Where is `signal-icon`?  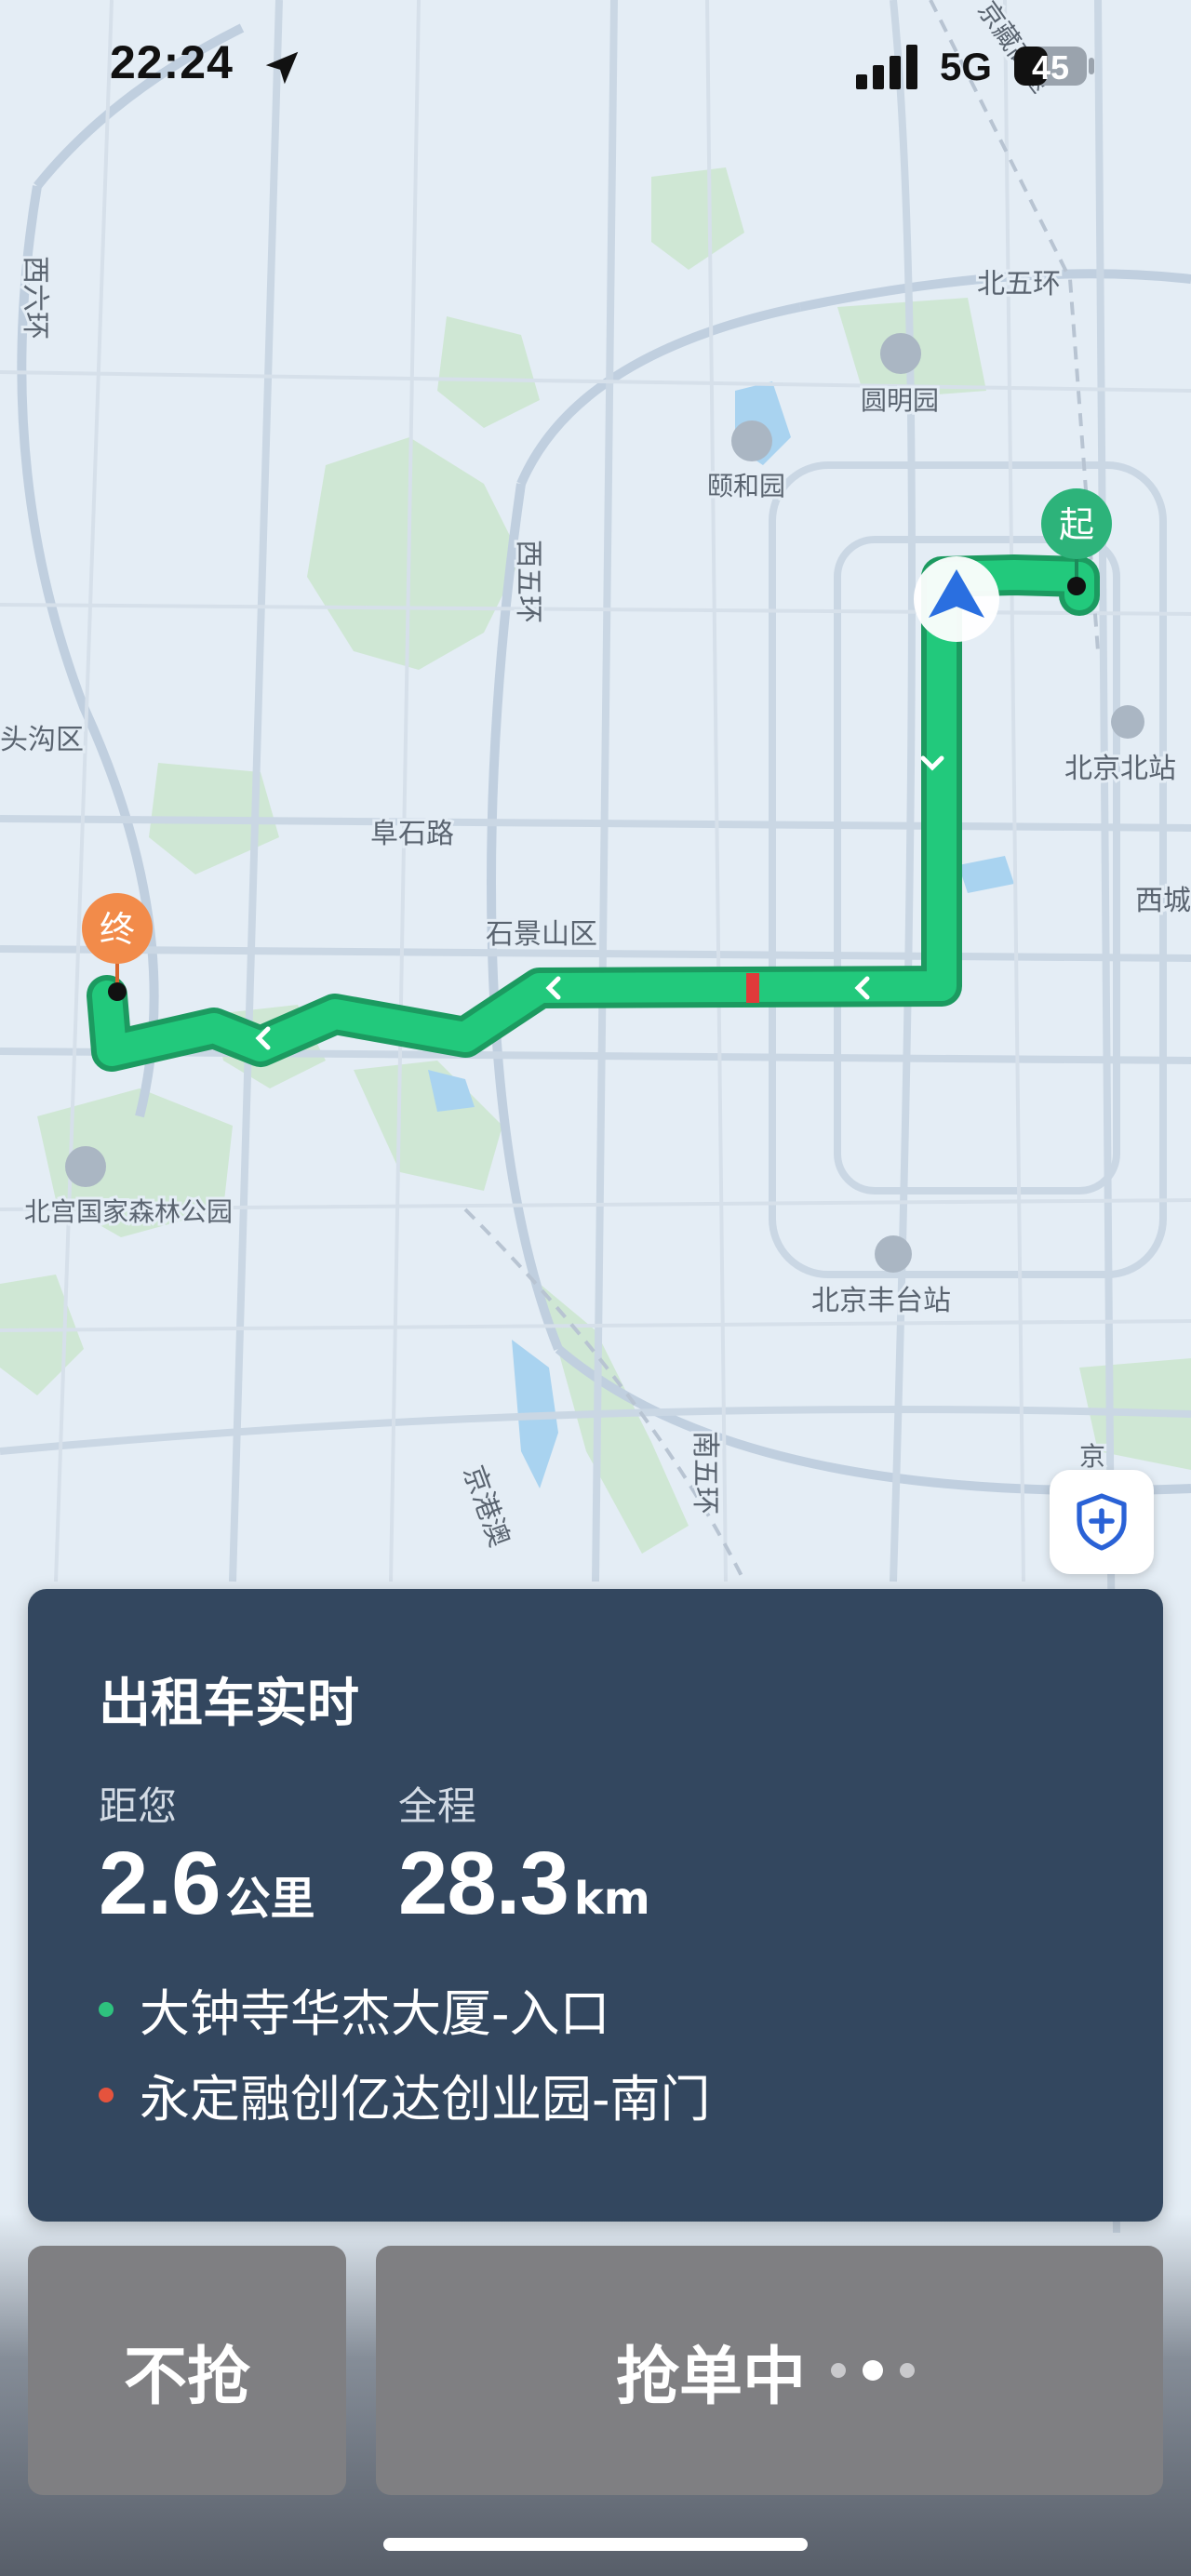 signal-icon is located at coordinates (886, 67).